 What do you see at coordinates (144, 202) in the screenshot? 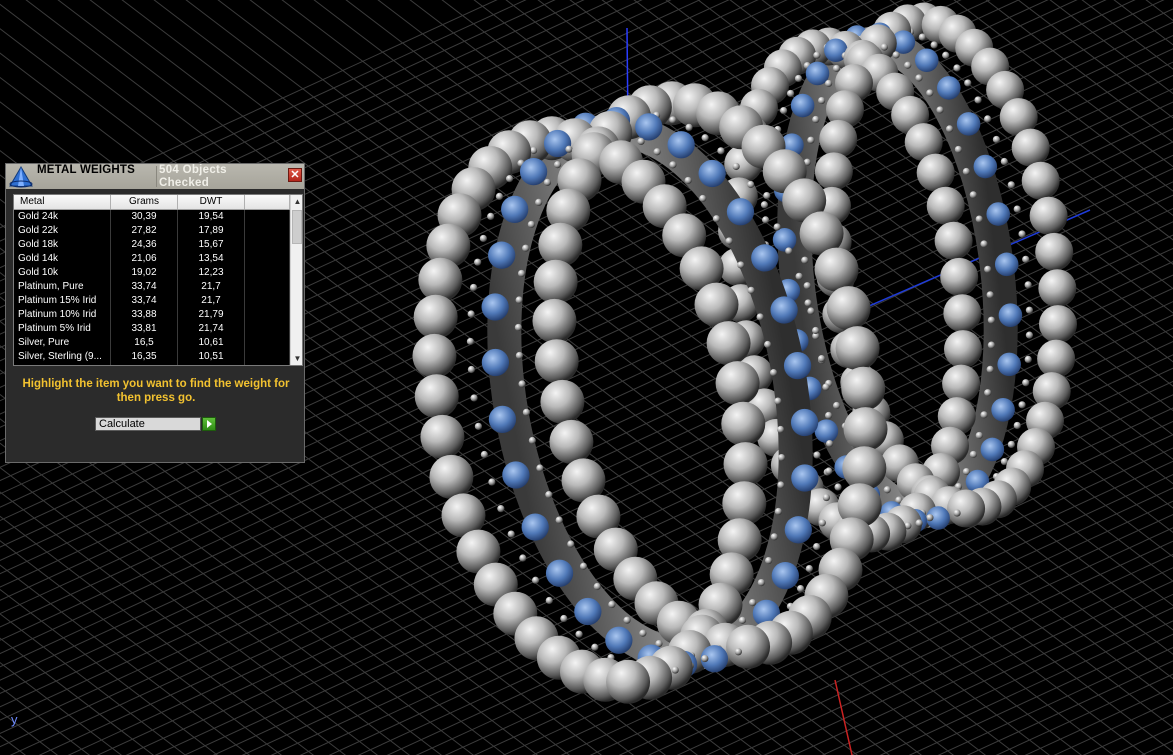
I see `column-header-grams: Grams` at bounding box center [144, 202].